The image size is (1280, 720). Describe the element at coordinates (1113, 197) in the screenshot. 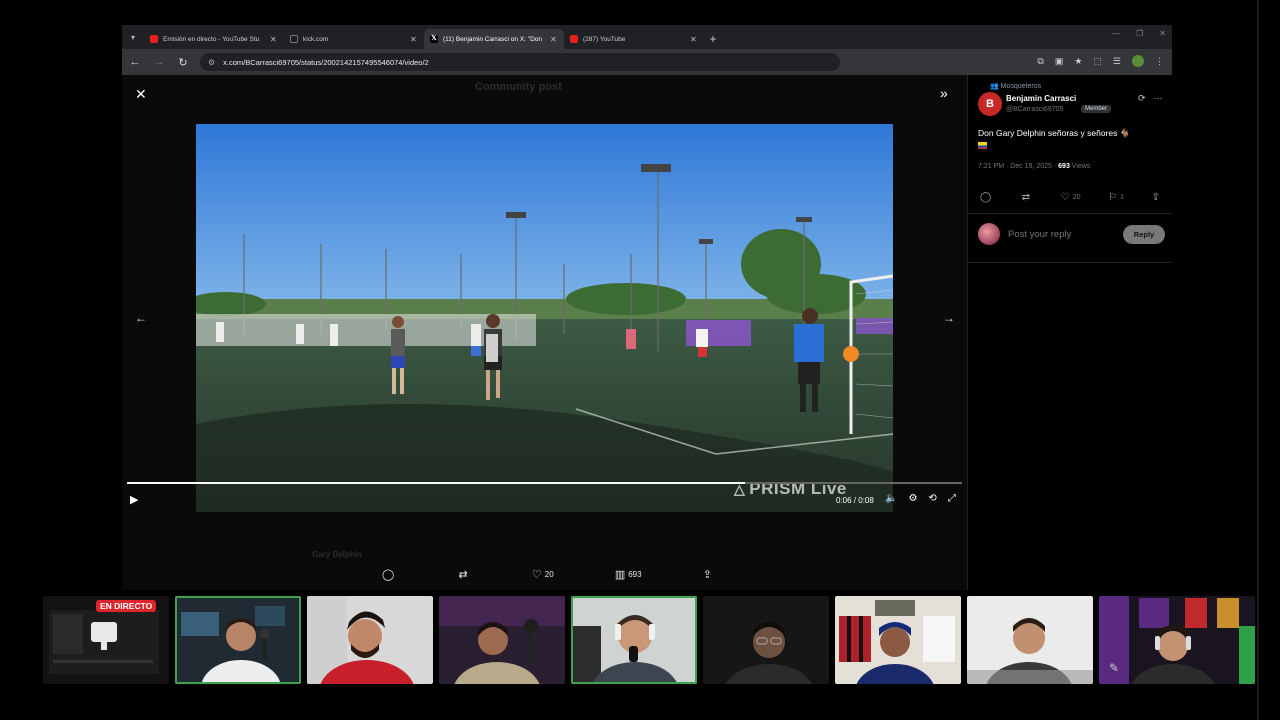

I see `bookmark-icon: ⚐` at that location.